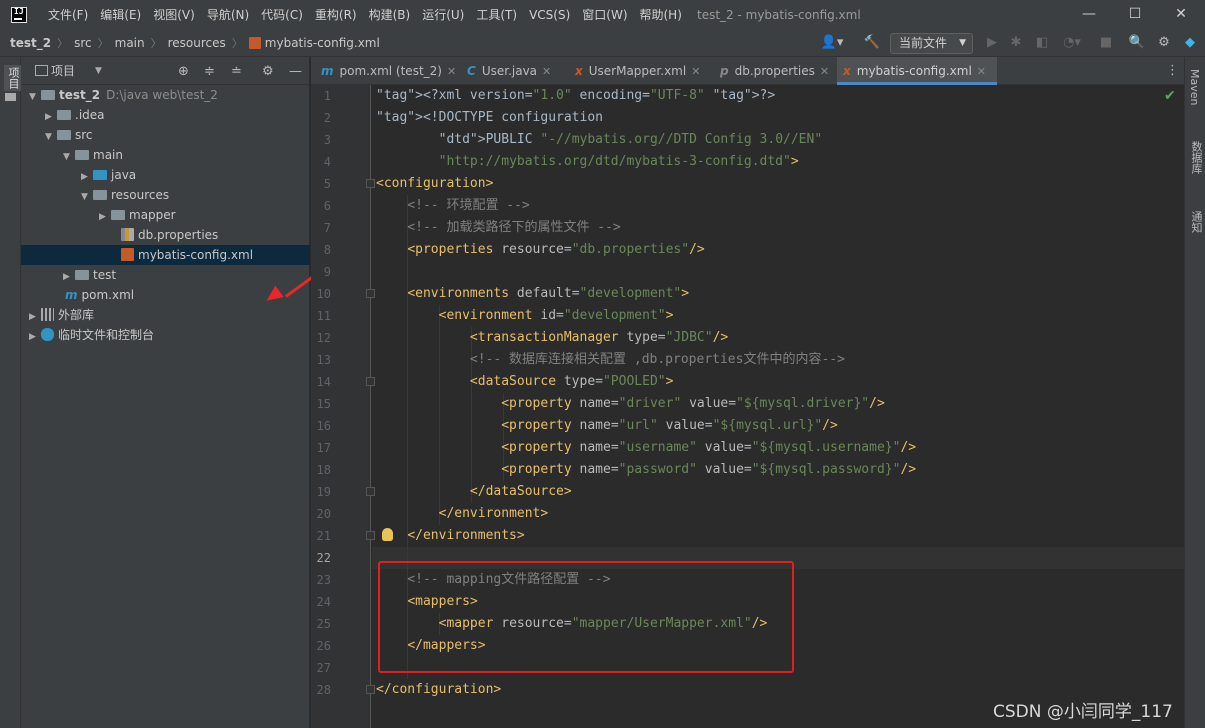  I want to click on code-line: <environments default="development">, so click(532, 294).